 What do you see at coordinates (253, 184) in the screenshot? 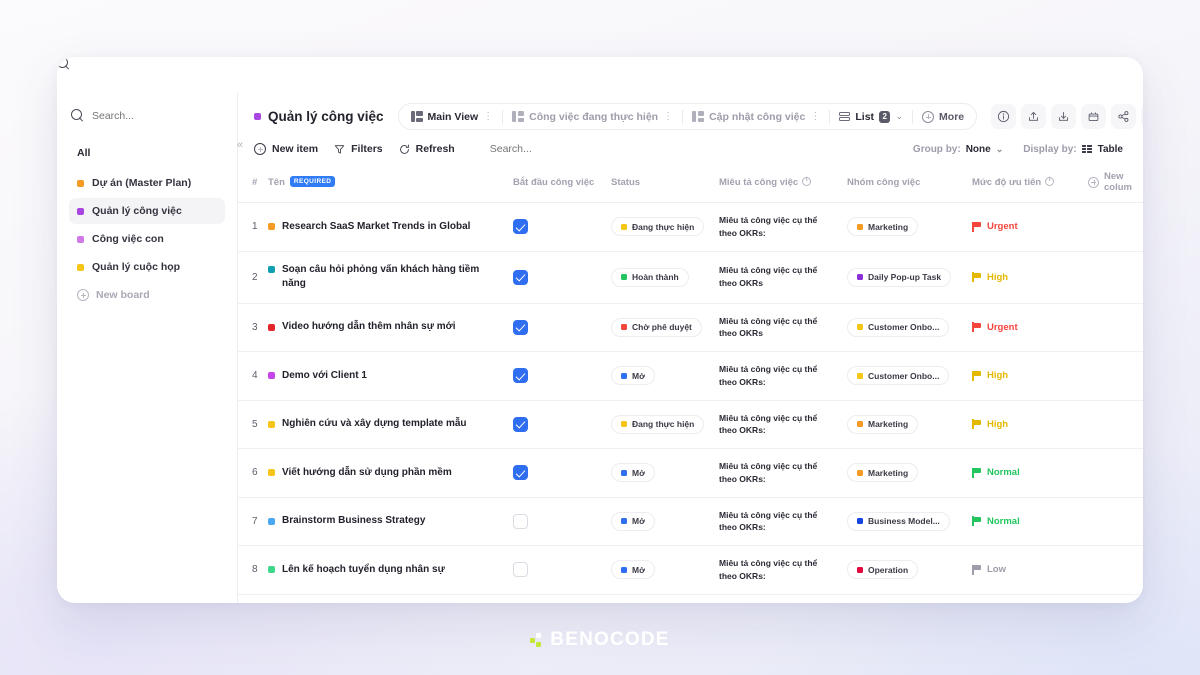
I see `column-header-index: #` at bounding box center [253, 184].